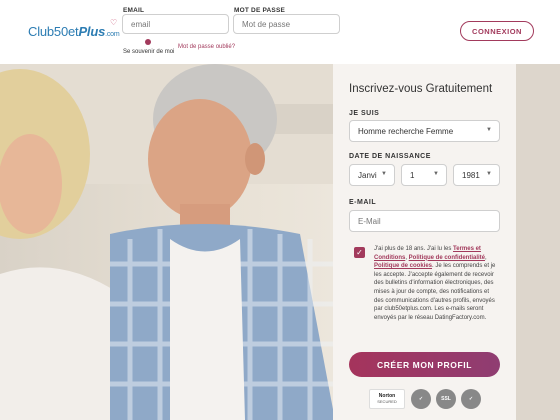  I want to click on forgot-password-link: Mot de passe oublié?, so click(206, 47).